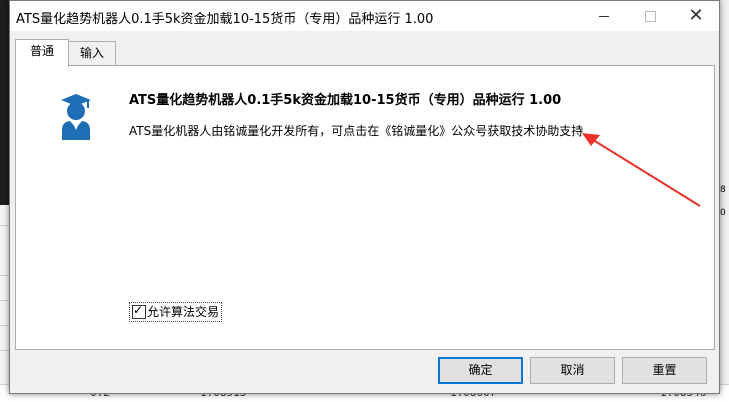 This screenshot has height=402, width=729. I want to click on checkmark-icon: ✓, so click(138, 310).